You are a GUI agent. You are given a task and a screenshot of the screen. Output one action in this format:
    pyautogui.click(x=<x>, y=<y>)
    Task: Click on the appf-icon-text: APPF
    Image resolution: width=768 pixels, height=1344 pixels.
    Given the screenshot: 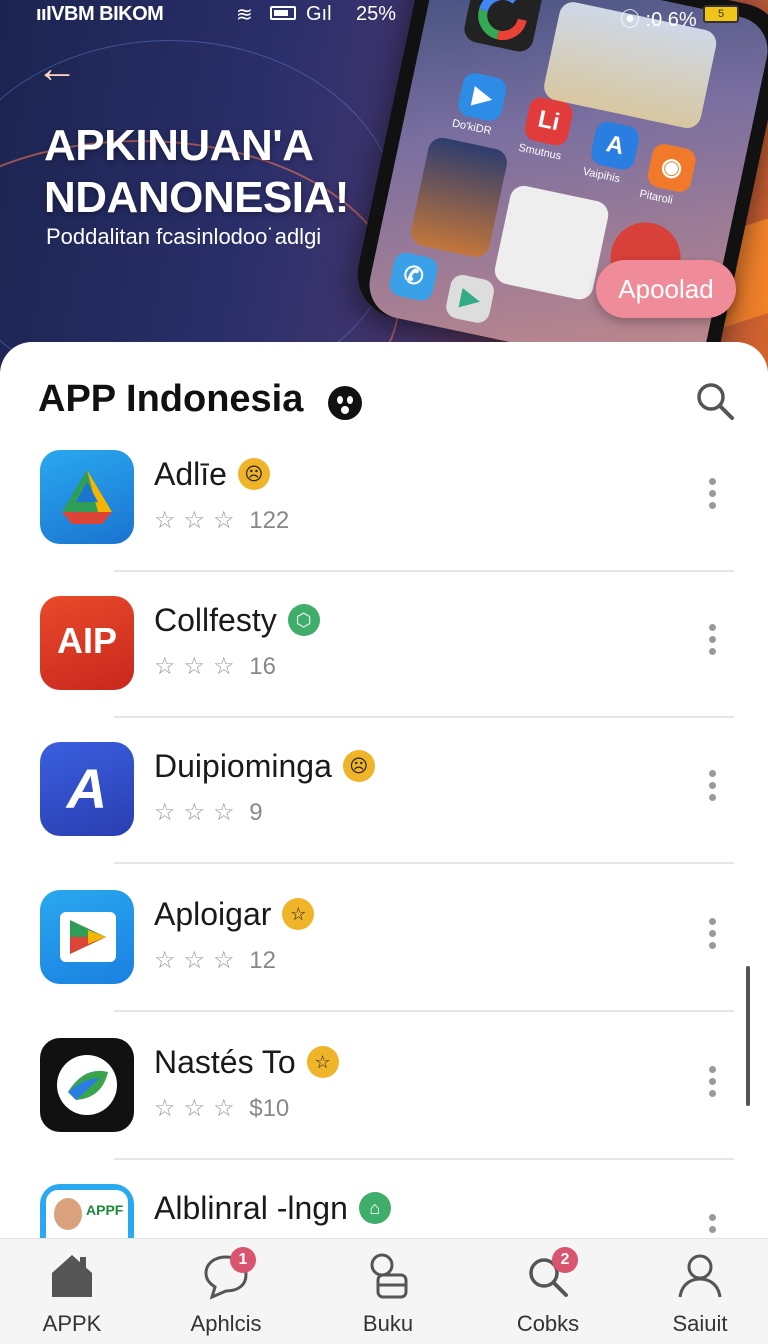 What is the action you would take?
    pyautogui.click(x=105, y=1210)
    